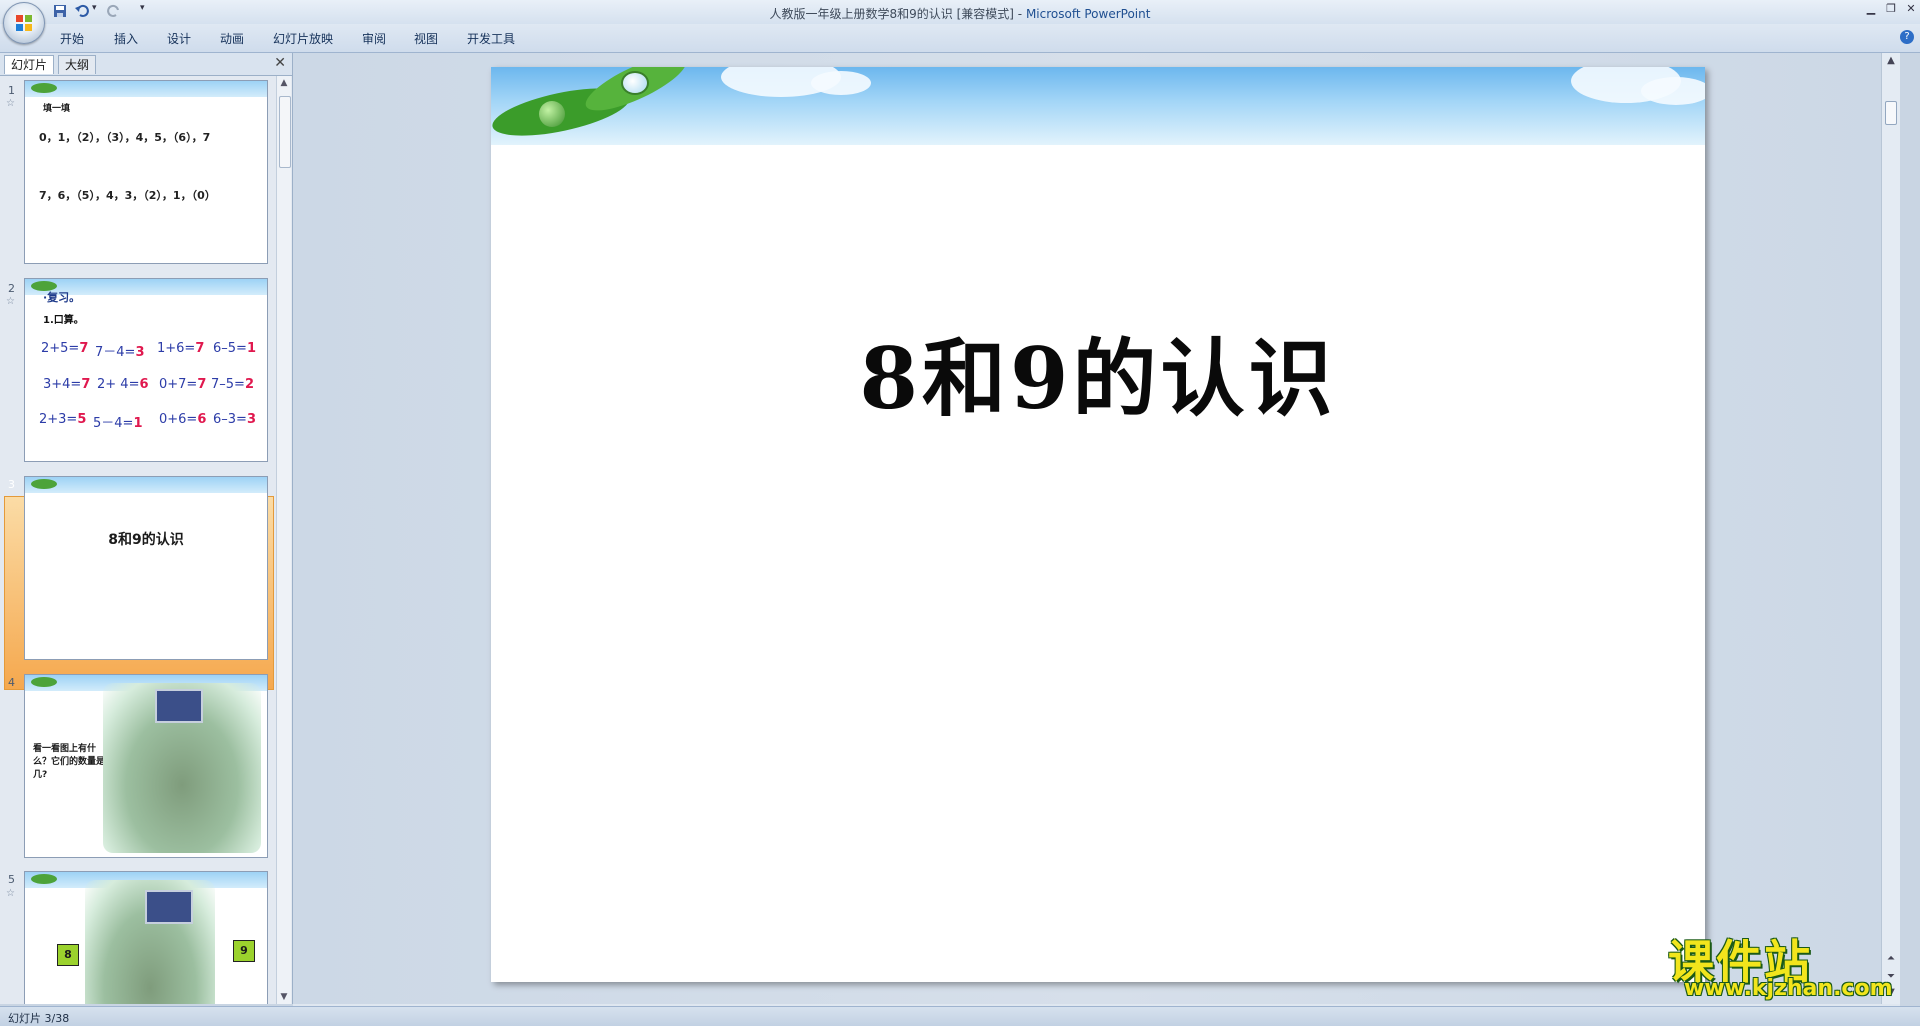 This screenshot has width=1920, height=1026. What do you see at coordinates (118, 384) in the screenshot?
I see `formula-text: 2+ 4=` at bounding box center [118, 384].